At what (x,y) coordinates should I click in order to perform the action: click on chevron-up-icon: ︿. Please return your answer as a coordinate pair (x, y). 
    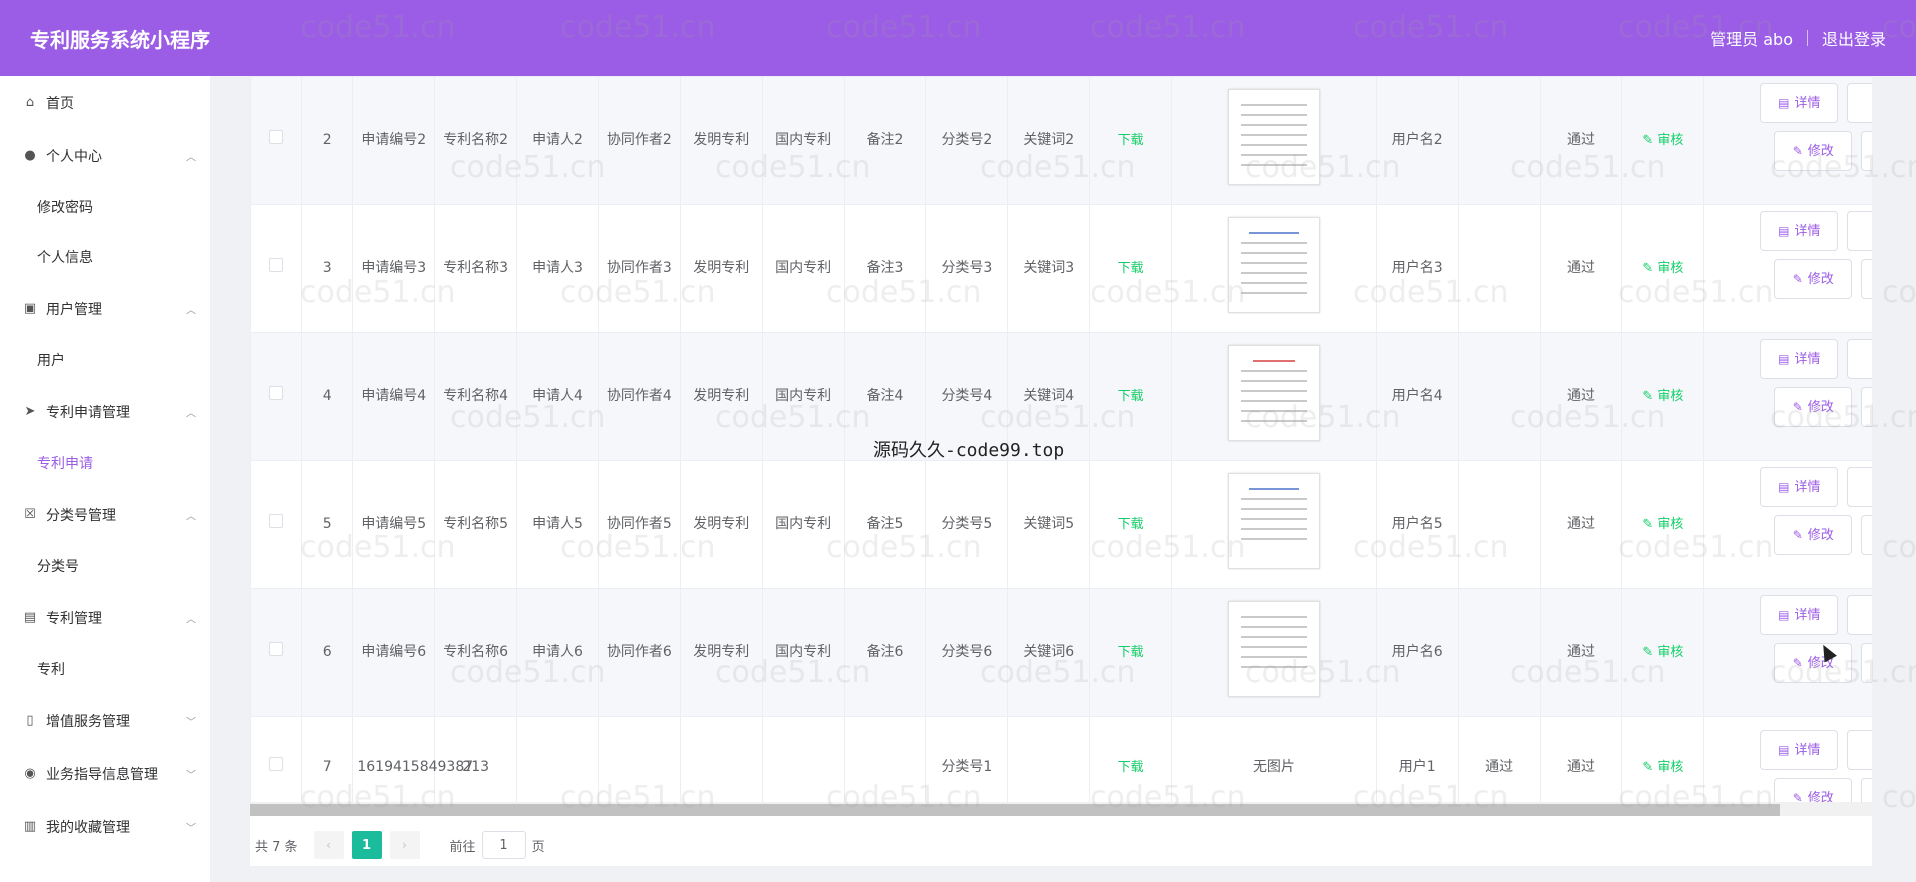
    Looking at the image, I should click on (191, 413).